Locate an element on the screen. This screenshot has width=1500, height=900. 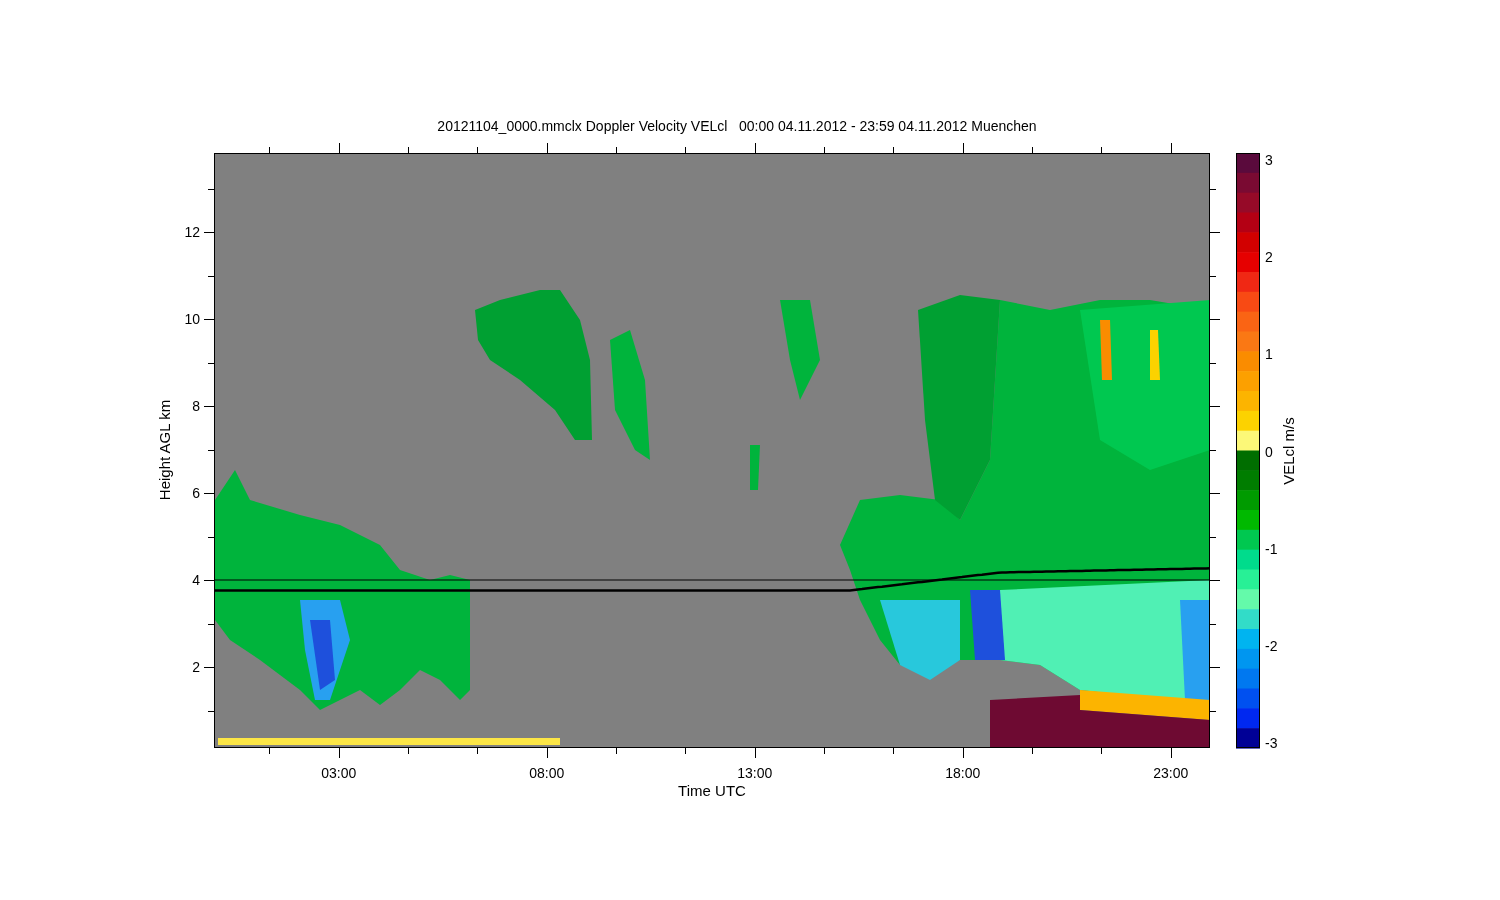
tick-label: 4 is located at coordinates (196, 580).